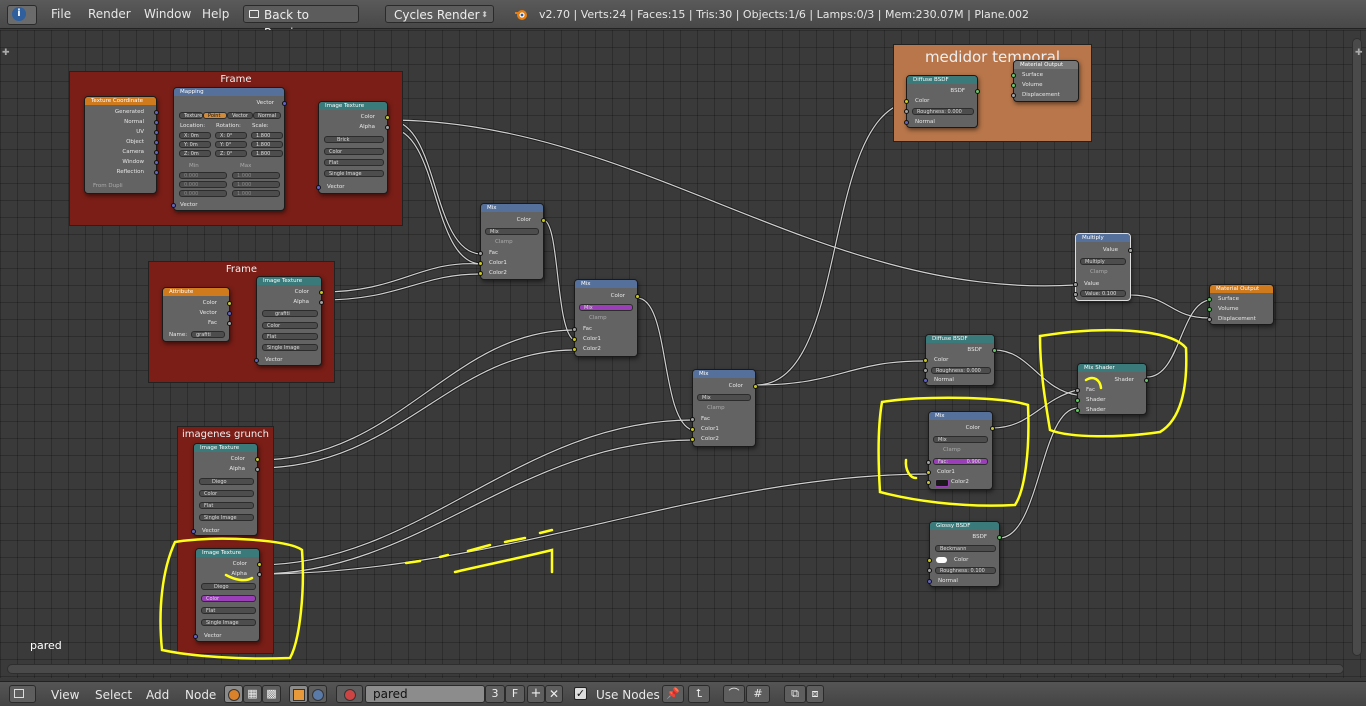 This screenshot has width=1366, height=706. What do you see at coordinates (231, 135) in the screenshot?
I see `rotation-x-field: X: 0°` at bounding box center [231, 135].